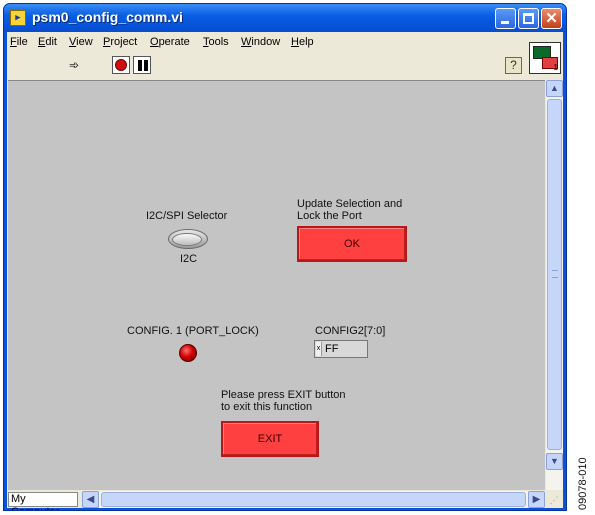 The height and width of the screenshot is (515, 595). Describe the element at coordinates (193, 331) in the screenshot. I see `config1-label: CONFIG. 1 (PORT_LOCK)` at that location.